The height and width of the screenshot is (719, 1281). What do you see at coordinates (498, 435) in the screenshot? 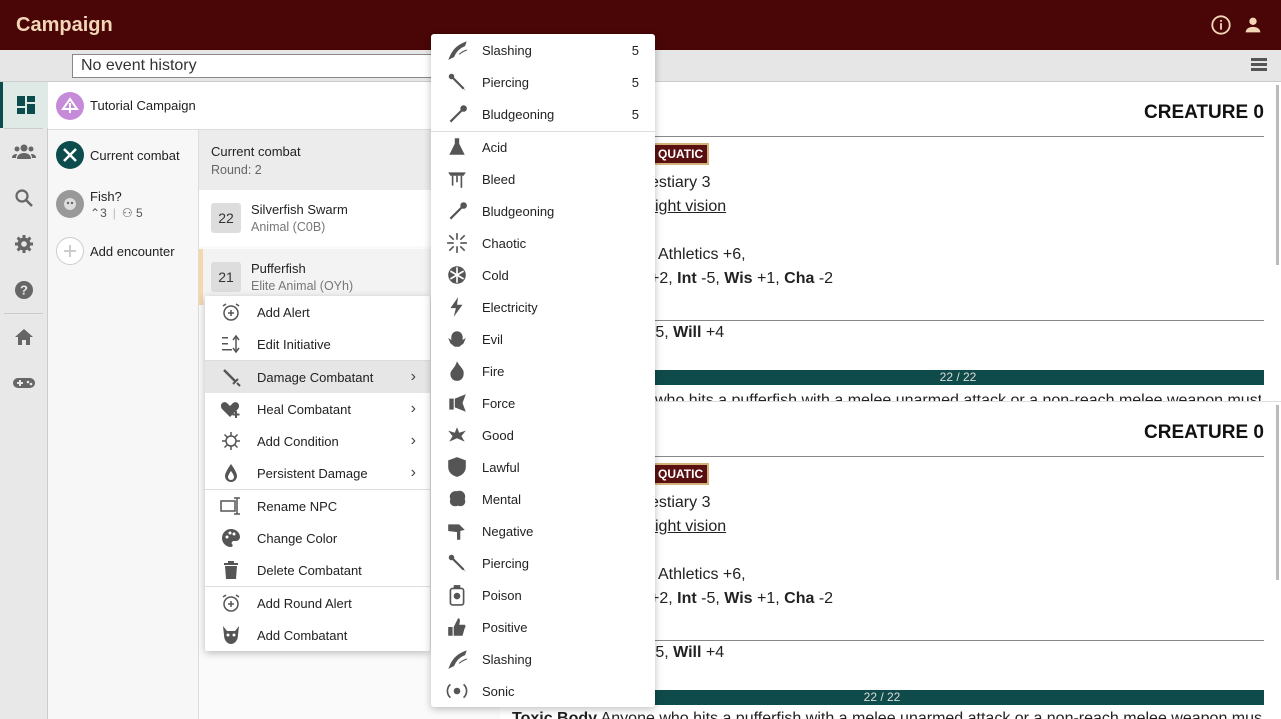
I see `damage-type-label: Good` at bounding box center [498, 435].